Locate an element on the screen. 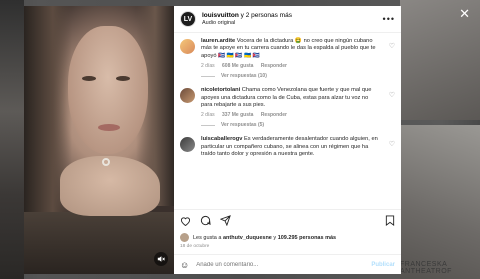 This screenshot has height=279, width=480. add-comment-bar: ☺ Publicar is located at coordinates (287, 264).